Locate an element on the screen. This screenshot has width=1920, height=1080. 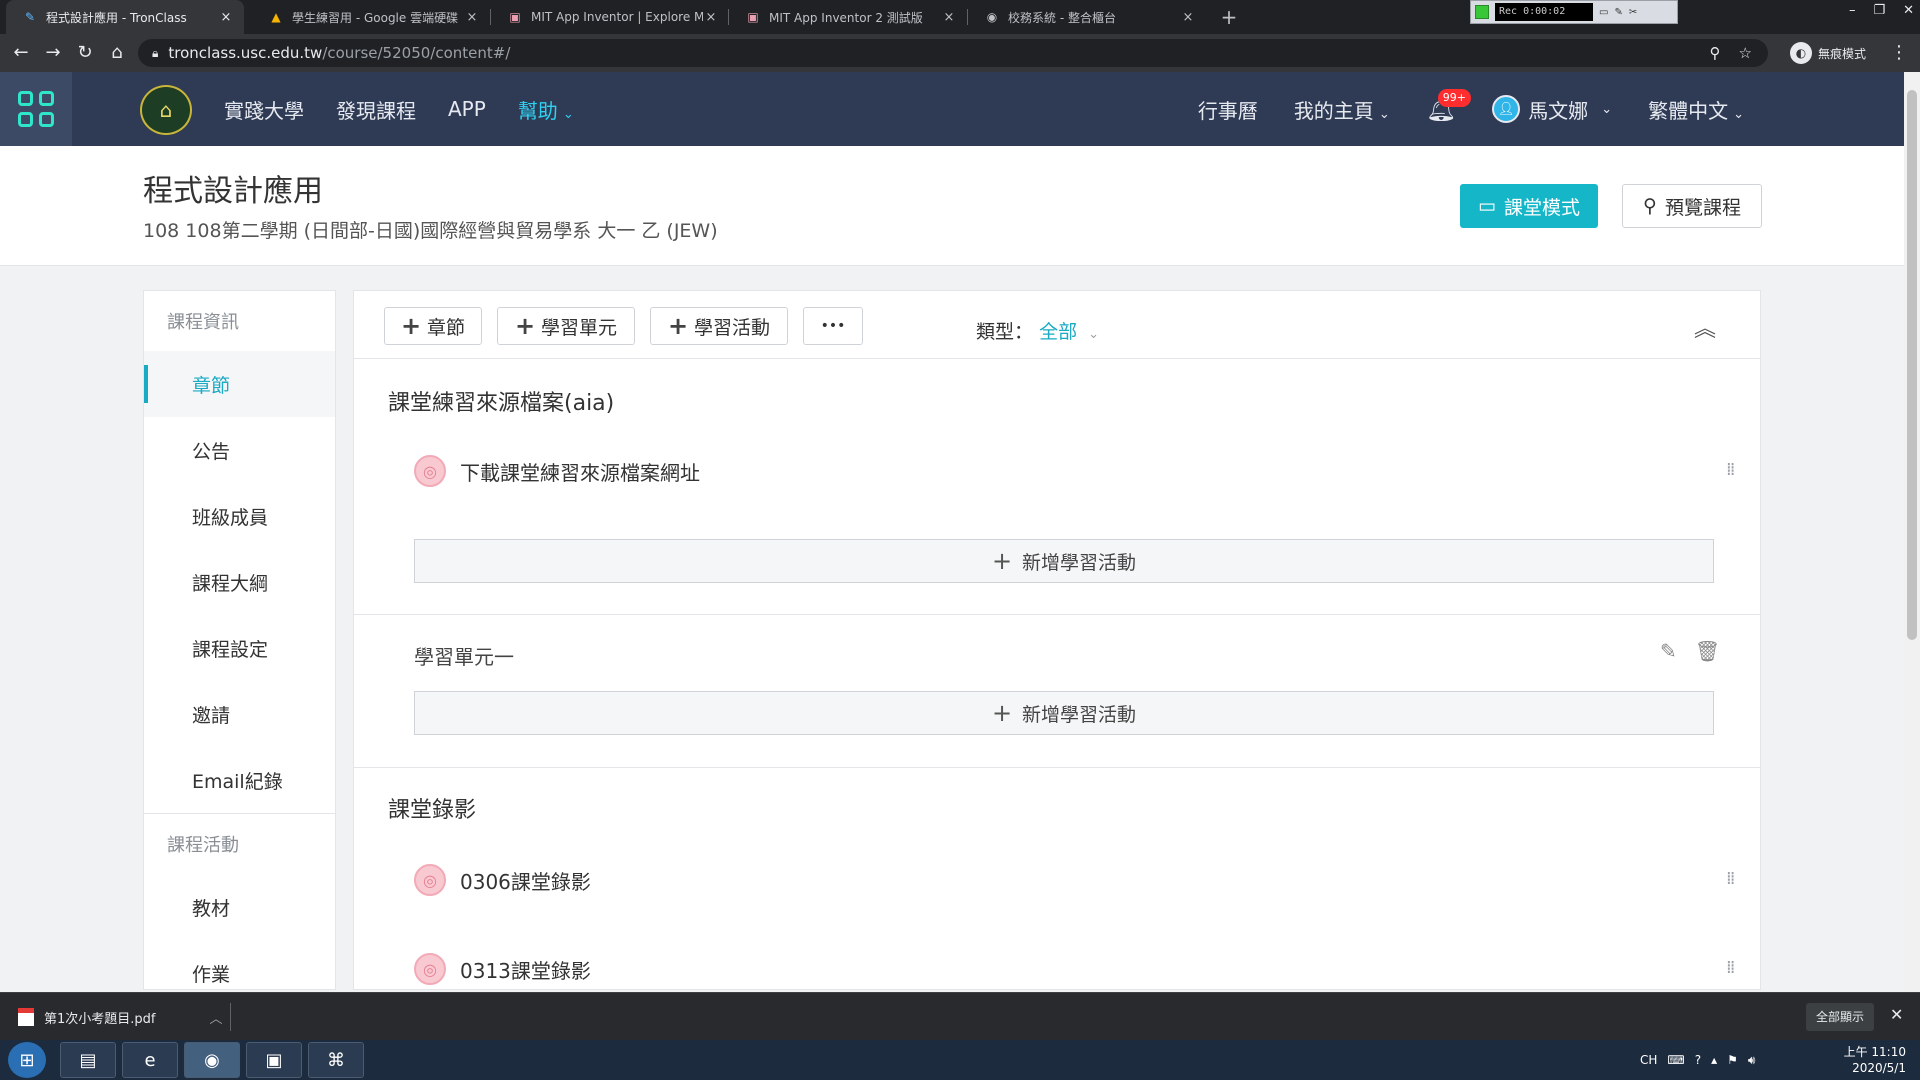
activity-item: ◎ 下載課堂練習來源檔案網址 is located at coordinates (557, 471).